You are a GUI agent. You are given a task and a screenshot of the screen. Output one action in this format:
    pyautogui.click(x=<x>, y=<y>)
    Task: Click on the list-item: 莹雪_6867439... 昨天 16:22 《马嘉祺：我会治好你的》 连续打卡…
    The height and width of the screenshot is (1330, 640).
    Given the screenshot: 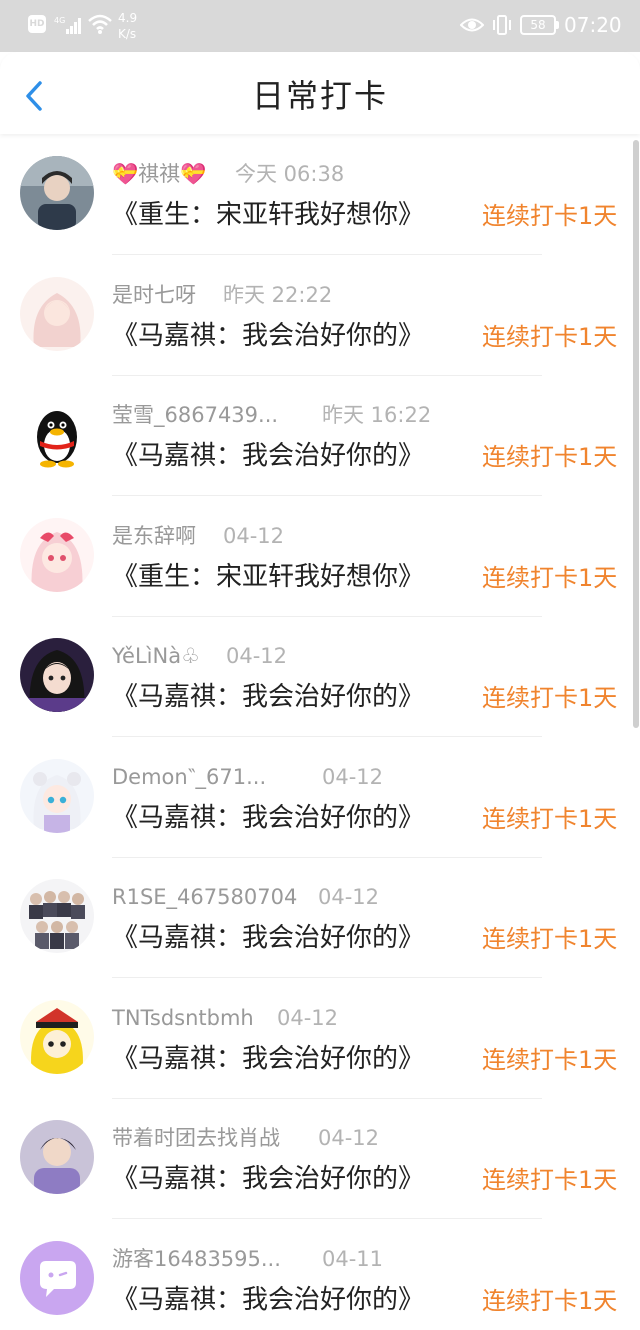 What is the action you would take?
    pyautogui.click(x=316, y=437)
    